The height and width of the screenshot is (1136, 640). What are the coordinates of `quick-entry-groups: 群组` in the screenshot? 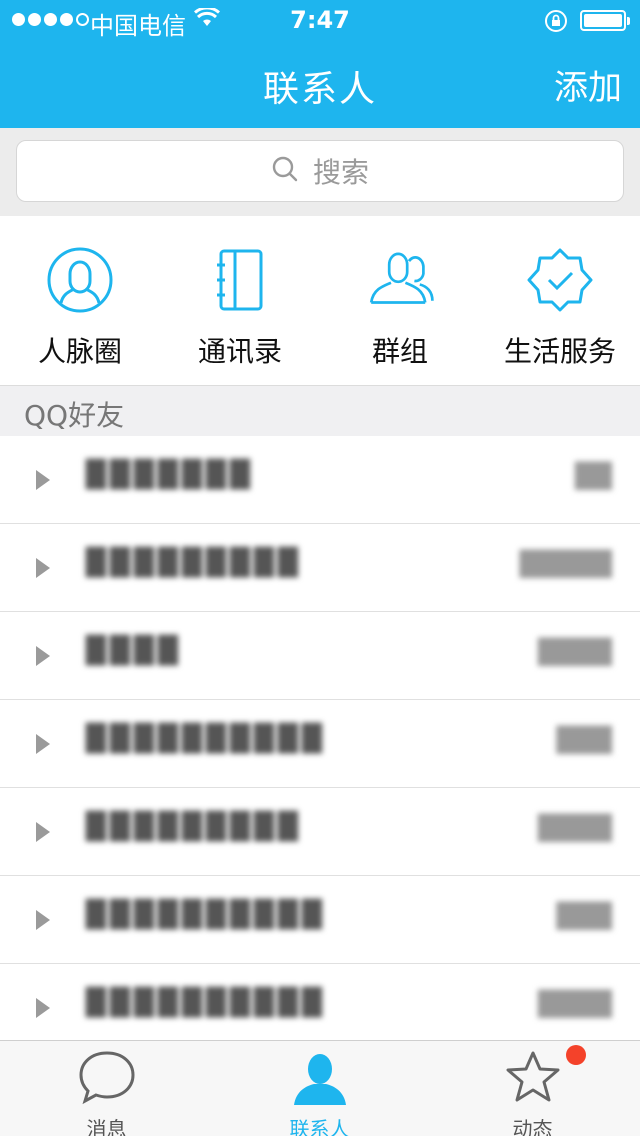 It's located at (400, 300).